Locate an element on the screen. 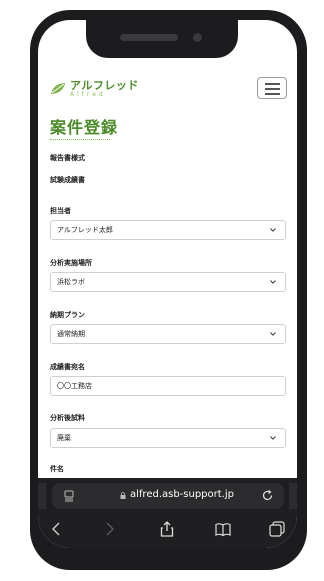  logo-subtext: Alfred is located at coordinates (88, 94).